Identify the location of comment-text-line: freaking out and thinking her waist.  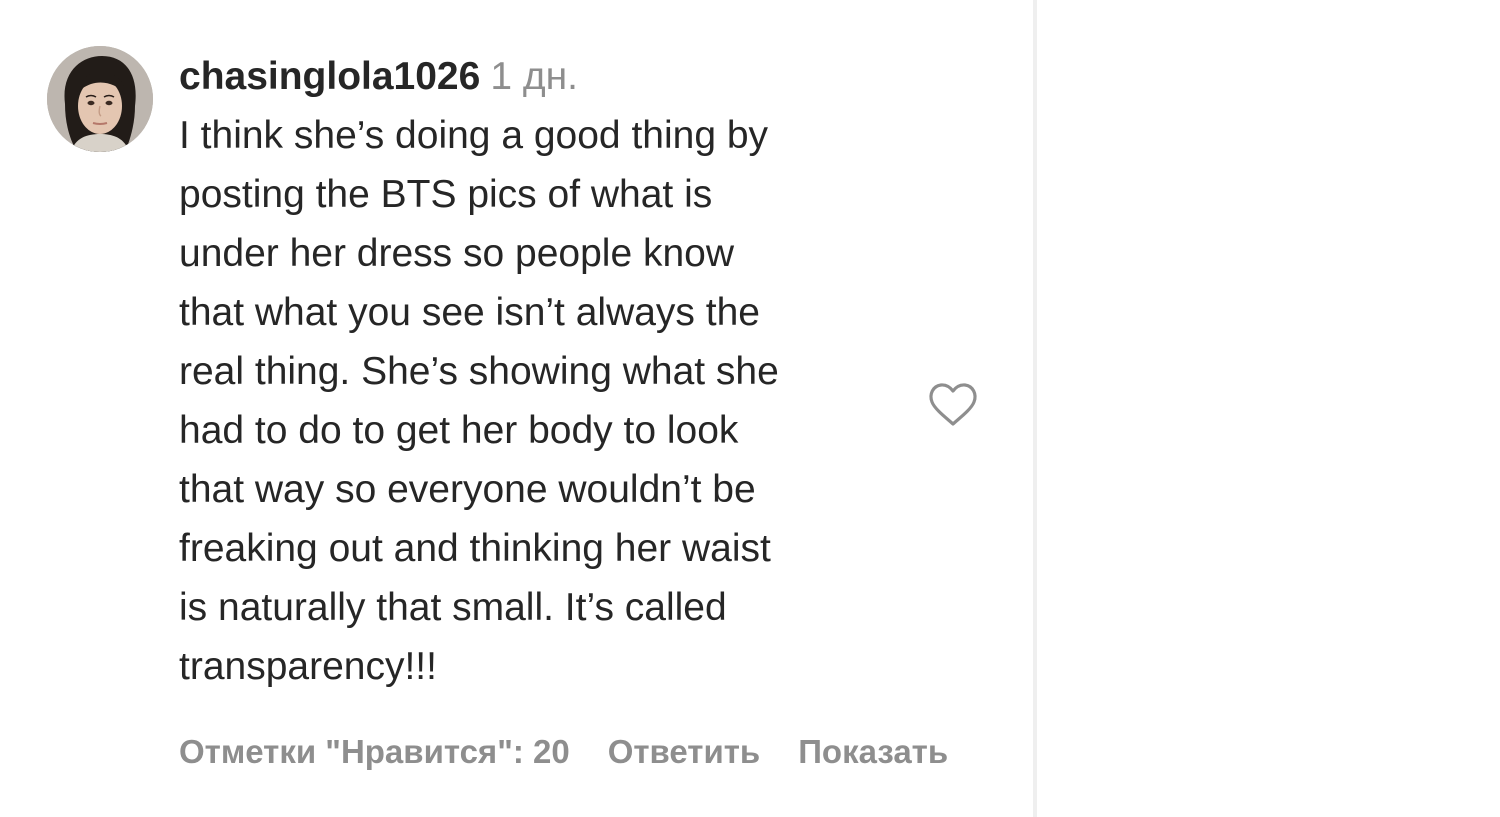
(475, 548).